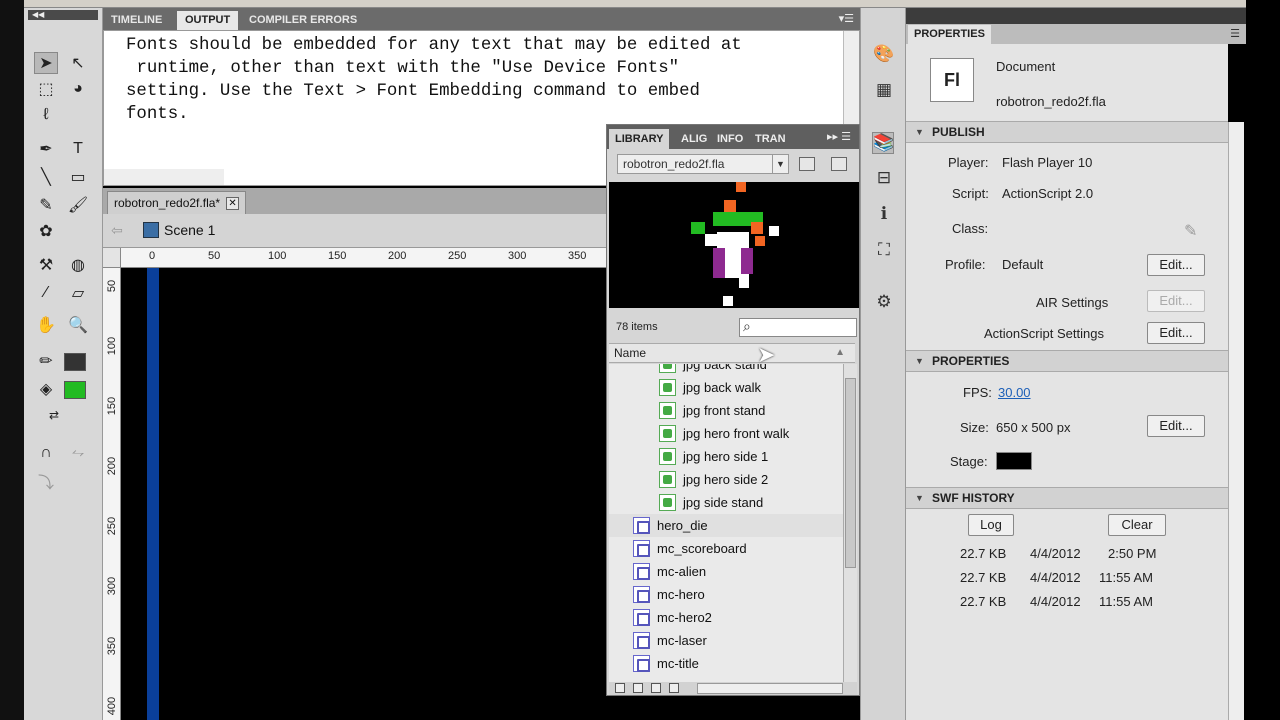  What do you see at coordinates (639, 139) in the screenshot?
I see `tab-library: LIBRARY` at bounding box center [639, 139].